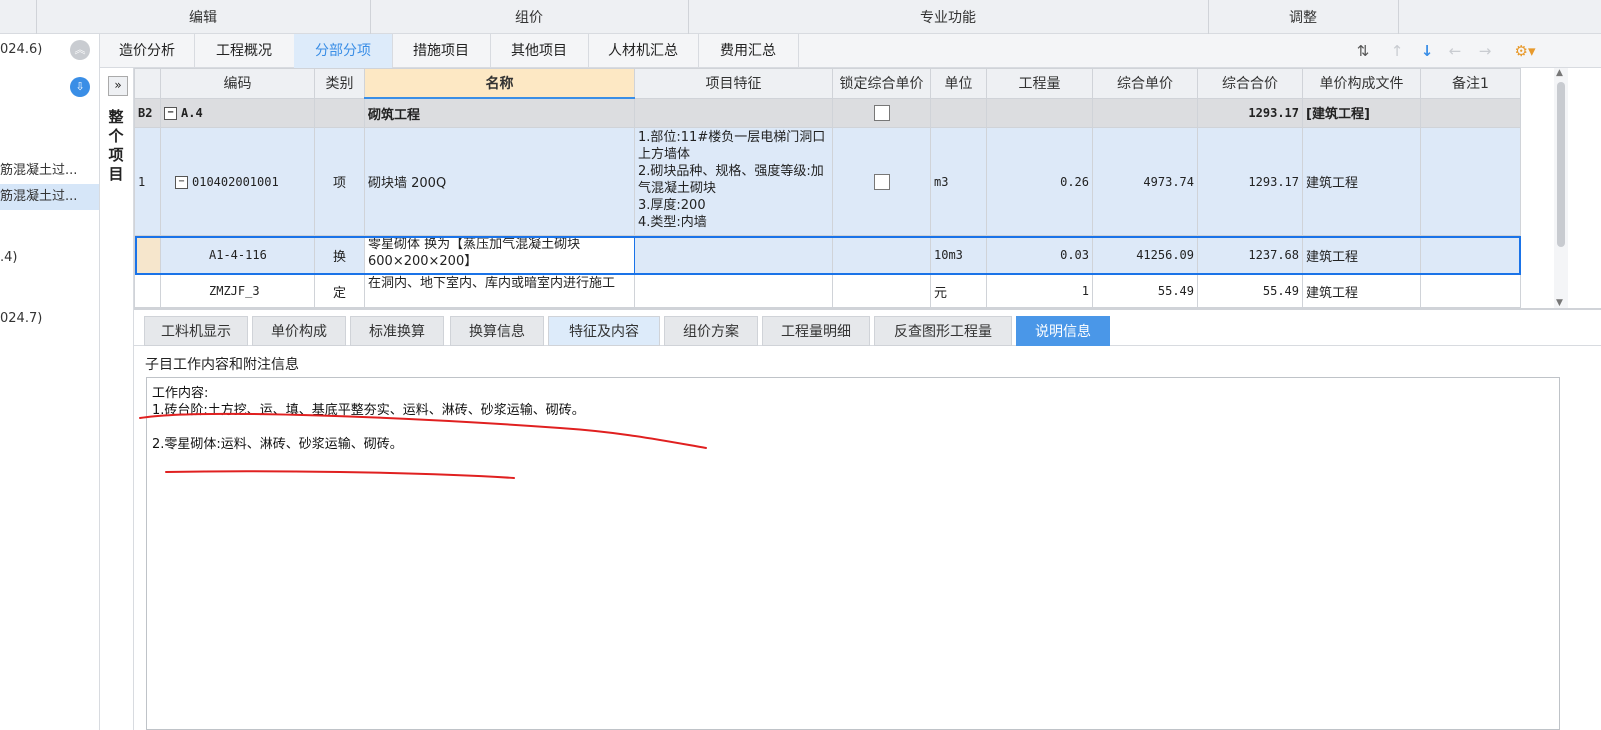 This screenshot has width=1601, height=730. I want to click on column-header: 备注1, so click(1470, 83).